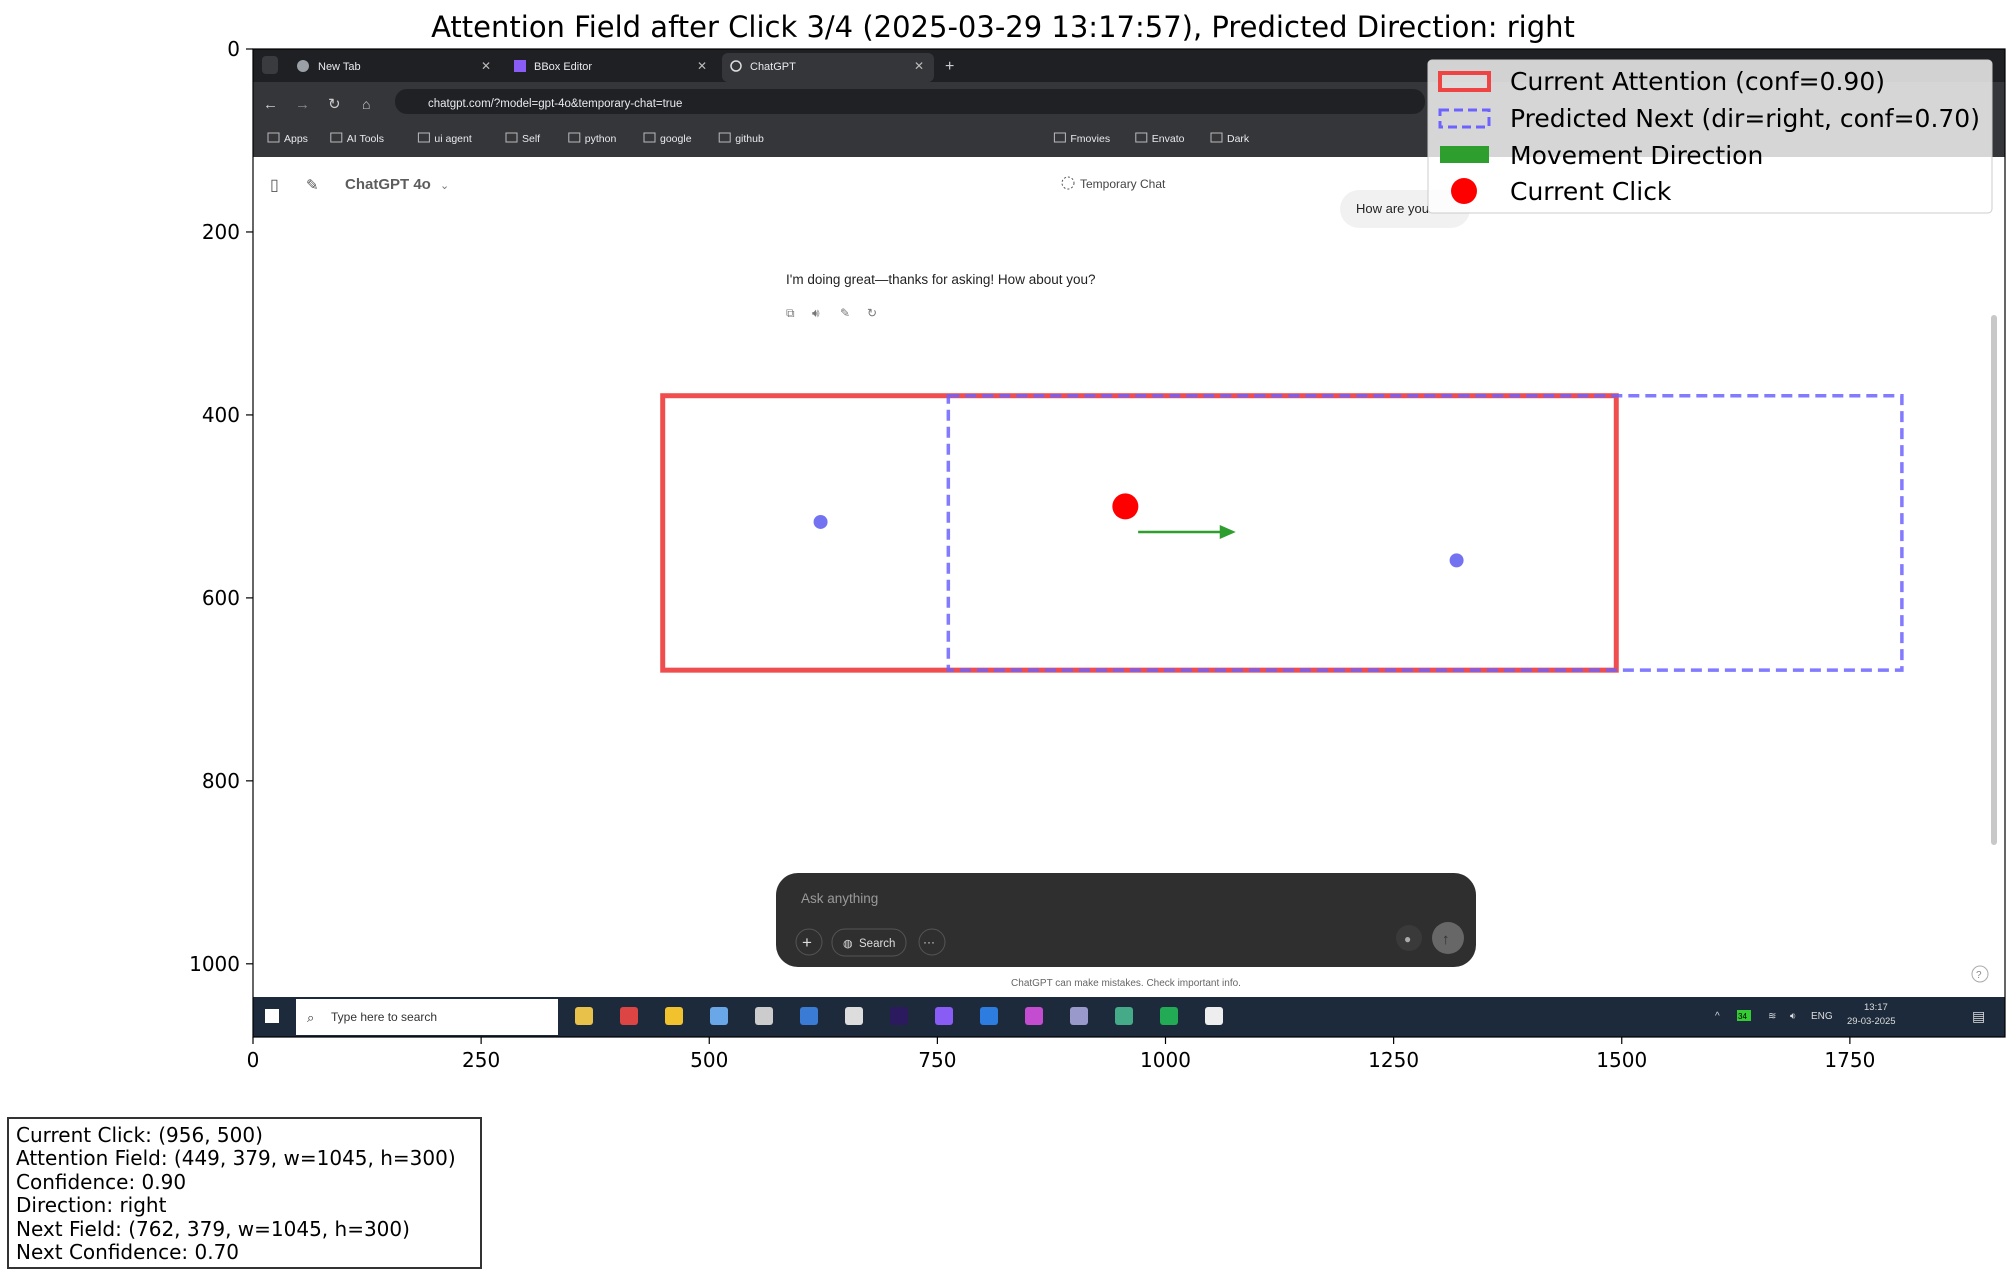 The height and width of the screenshot is (1271, 2010). I want to click on y-axis: 0 200 400 600 800 1000, so click(221, 506).